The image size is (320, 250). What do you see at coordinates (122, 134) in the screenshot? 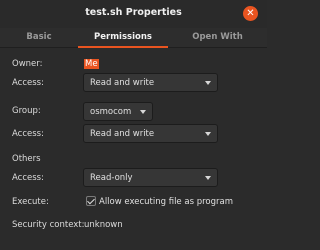
I see `group-access-value: Read and write` at bounding box center [122, 134].